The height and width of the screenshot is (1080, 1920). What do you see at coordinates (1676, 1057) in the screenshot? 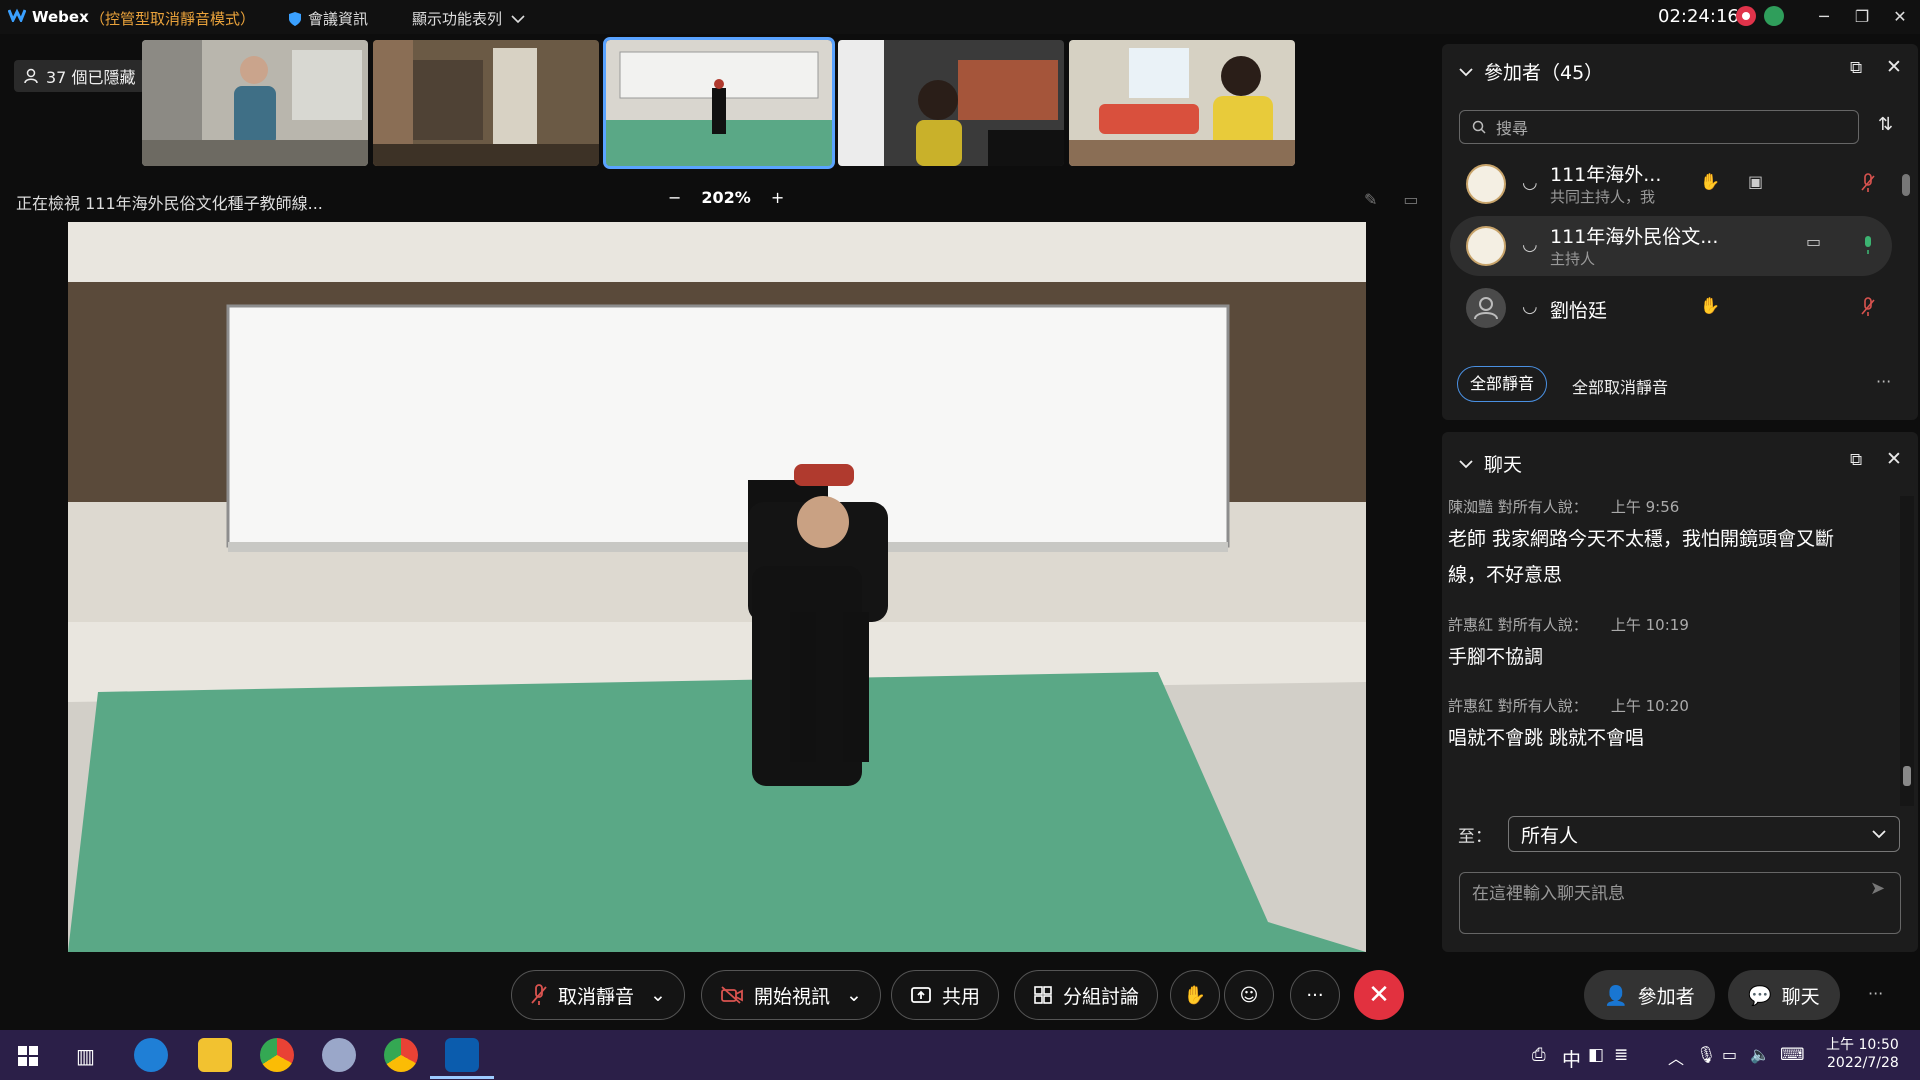
I see `chevron-up-icon: ︿` at bounding box center [1676, 1057].